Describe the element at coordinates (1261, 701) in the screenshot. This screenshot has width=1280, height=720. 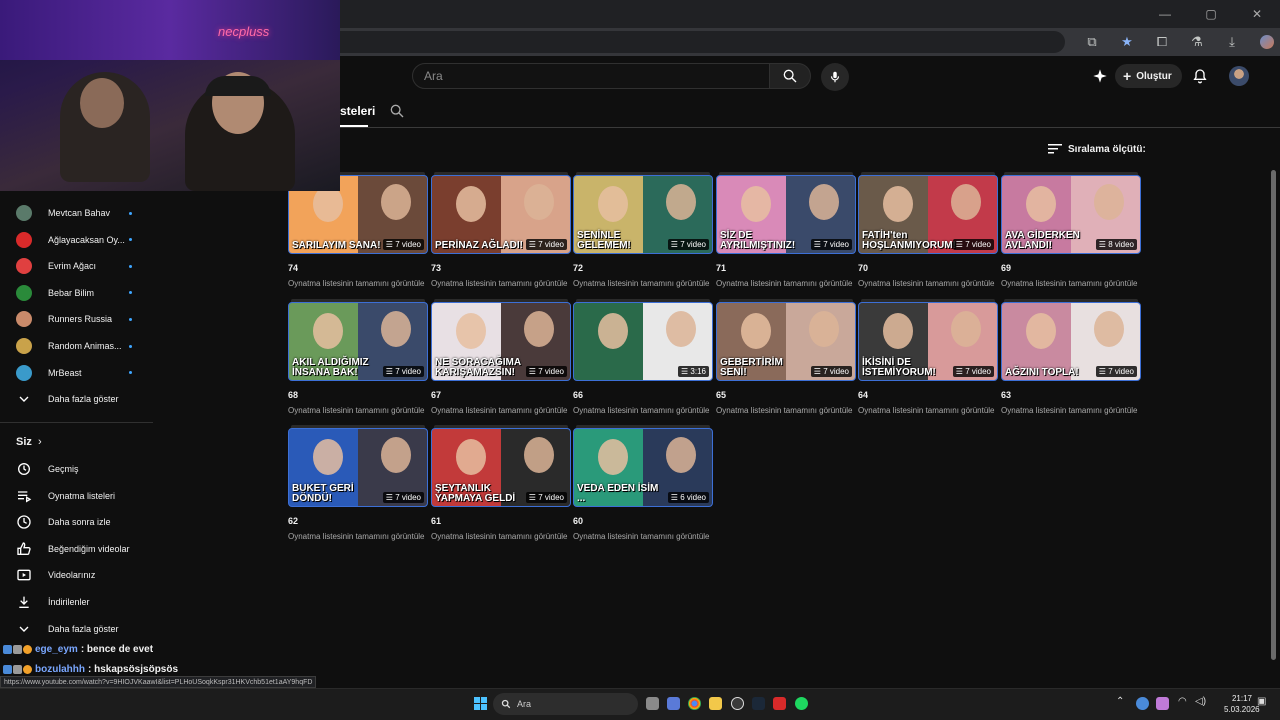
I see `notification-center-icon: ▣` at that location.